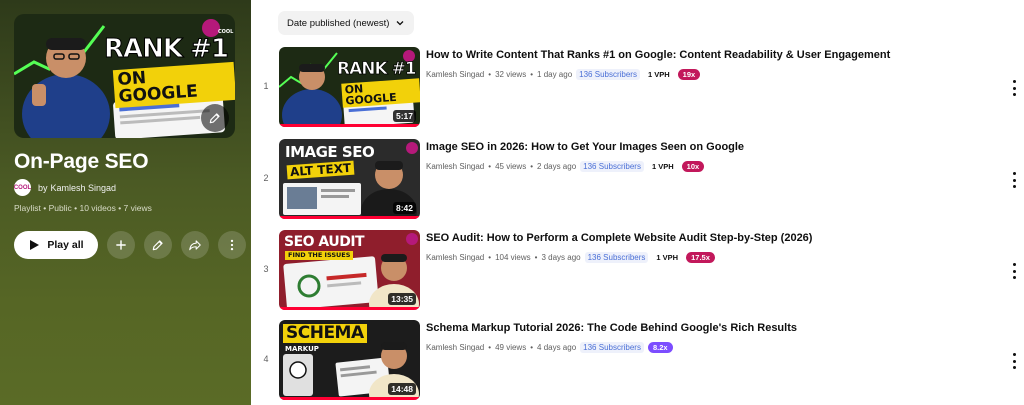 The height and width of the screenshot is (405, 1024). Describe the element at coordinates (349, 360) in the screenshot. I see `video-thumbnail: SCHEMA MARKUP 14:48` at that location.